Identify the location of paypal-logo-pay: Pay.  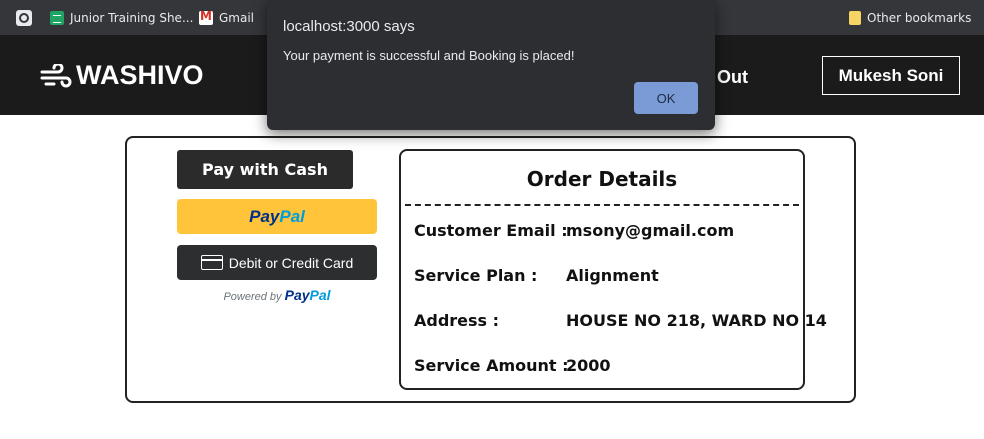
(264, 216).